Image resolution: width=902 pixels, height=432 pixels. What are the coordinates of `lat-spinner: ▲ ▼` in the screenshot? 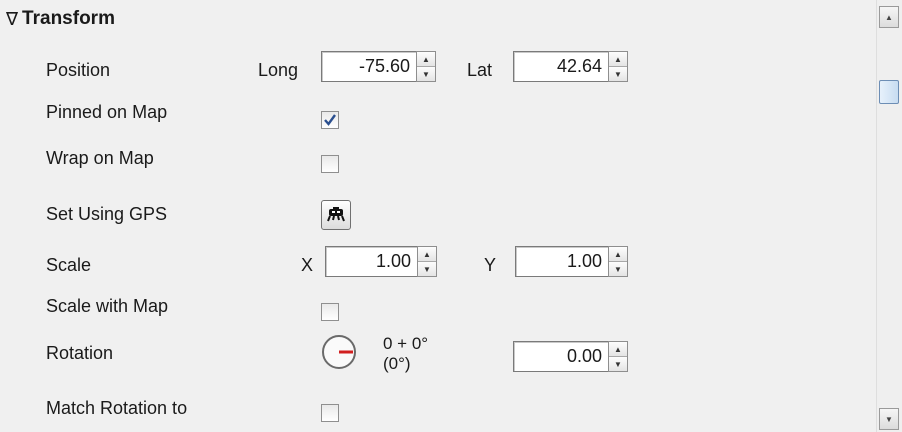 It's located at (618, 66).